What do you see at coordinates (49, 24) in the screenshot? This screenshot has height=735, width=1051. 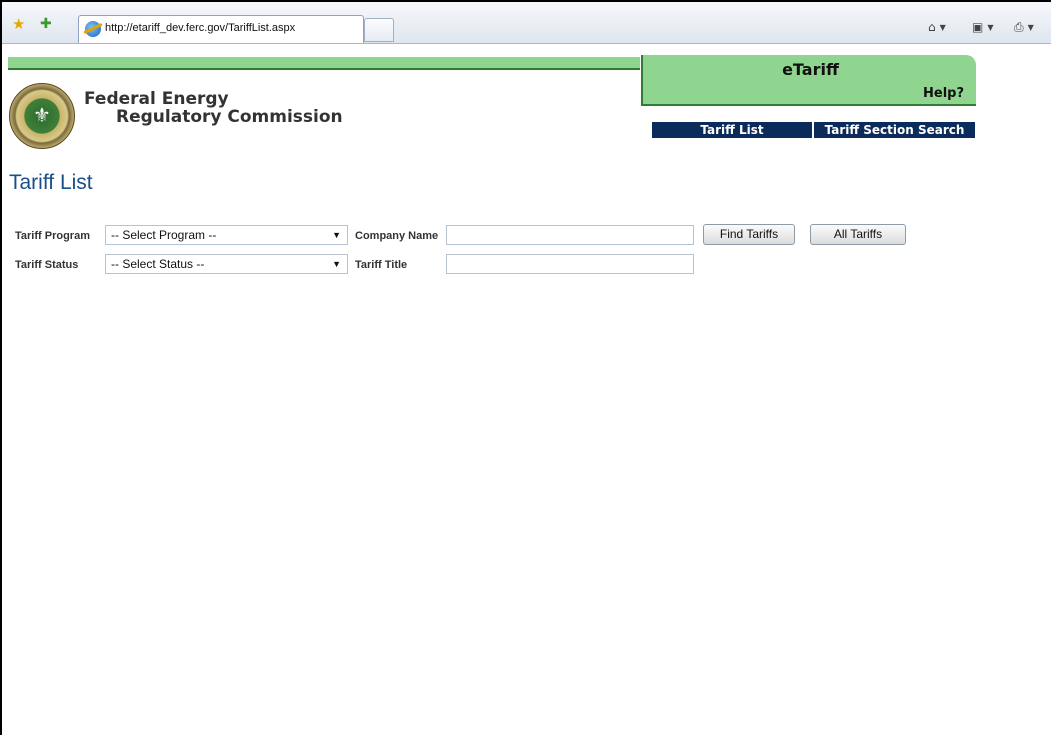 I see `add-favorites-icon: ✚` at bounding box center [49, 24].